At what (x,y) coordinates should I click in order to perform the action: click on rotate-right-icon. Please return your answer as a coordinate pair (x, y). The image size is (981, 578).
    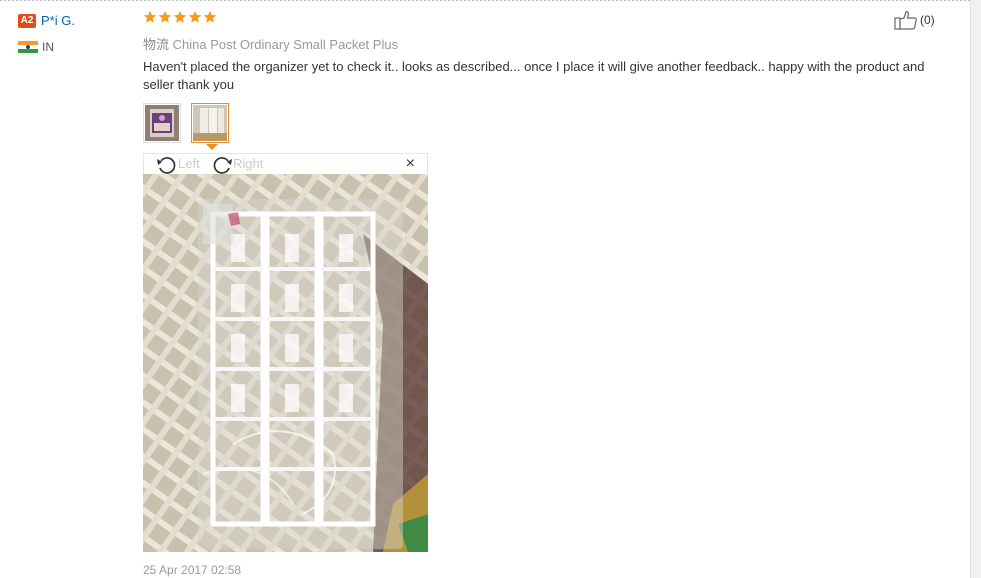
    Looking at the image, I should click on (222, 165).